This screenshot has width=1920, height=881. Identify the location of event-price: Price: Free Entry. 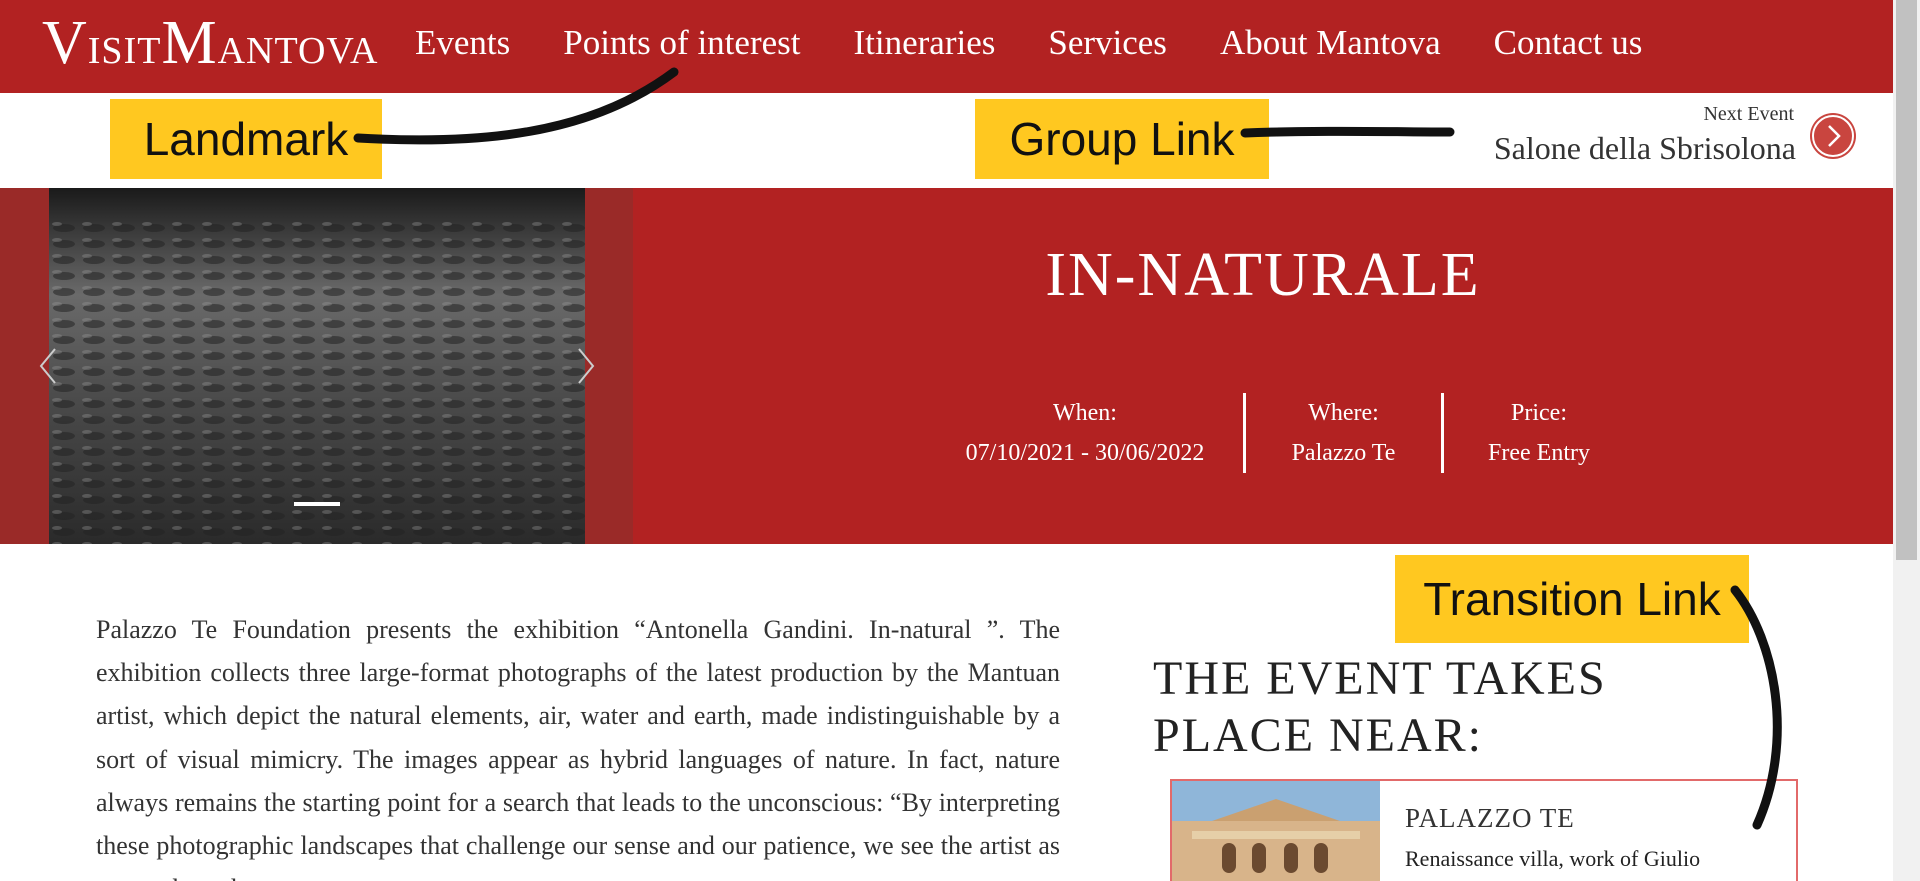
(1539, 433).